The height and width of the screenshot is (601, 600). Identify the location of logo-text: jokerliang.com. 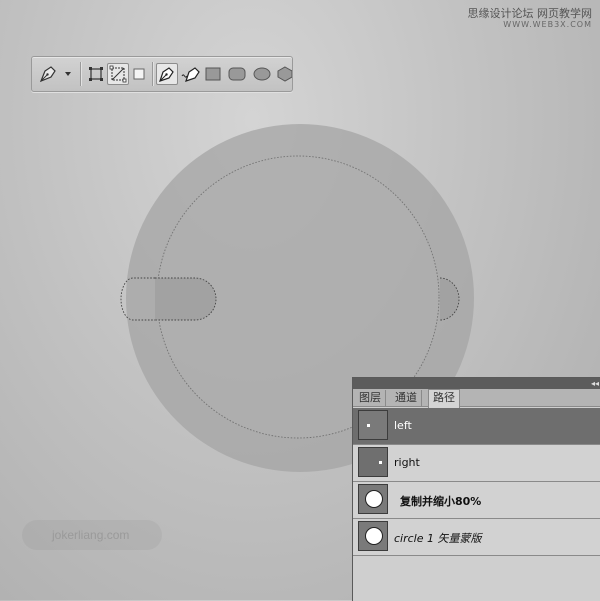
(91, 535).